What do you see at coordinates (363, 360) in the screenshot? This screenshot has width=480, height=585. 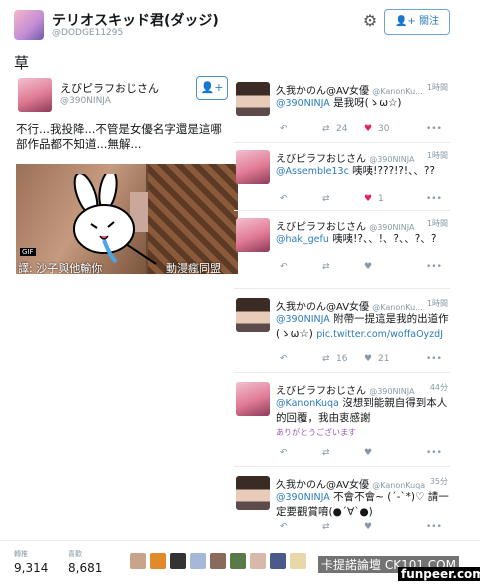 I see `tweet-actions: ↶ ⇄ 16 ♥ 21 •••` at bounding box center [363, 360].